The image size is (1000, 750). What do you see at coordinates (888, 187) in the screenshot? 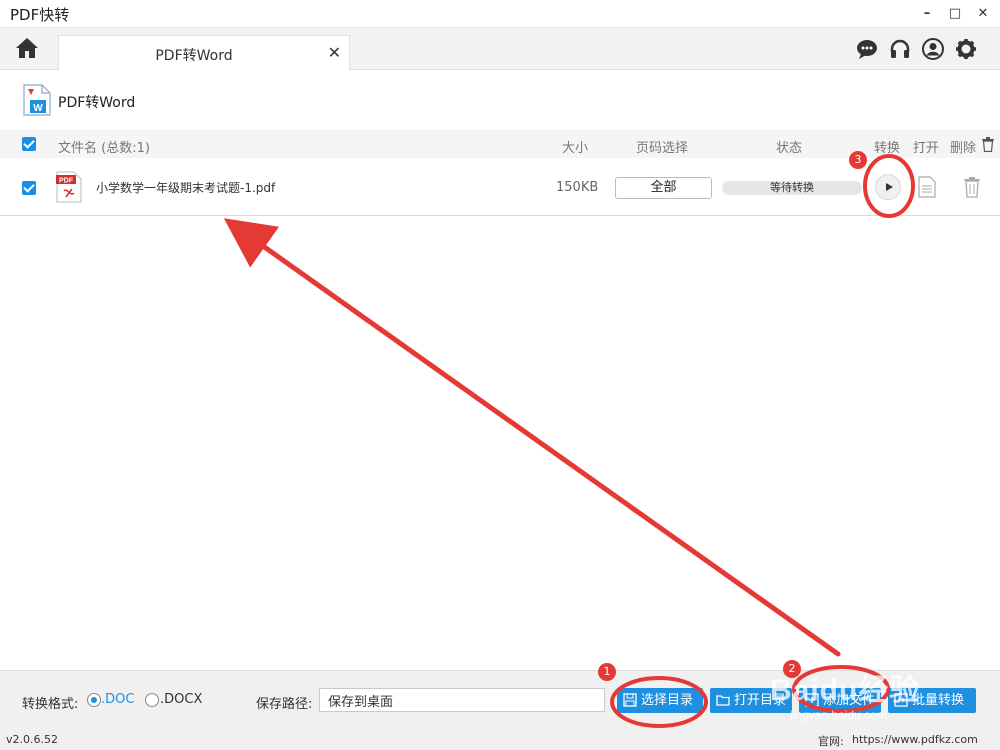
I see `convert-play-button` at bounding box center [888, 187].